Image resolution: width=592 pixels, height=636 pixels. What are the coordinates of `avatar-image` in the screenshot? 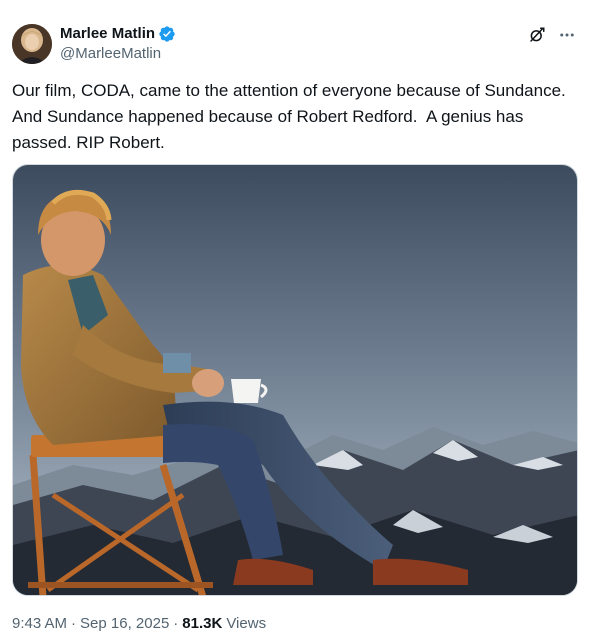 It's located at (32, 44).